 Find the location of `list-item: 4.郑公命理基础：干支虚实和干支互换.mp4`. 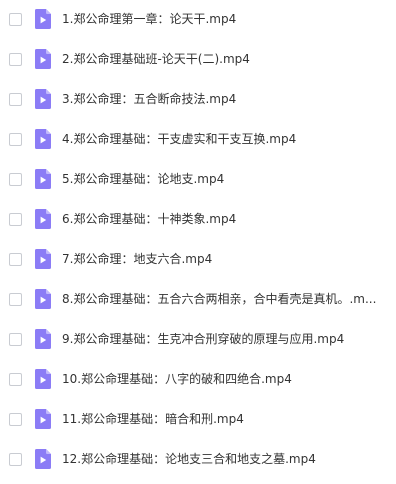

list-item: 4.郑公命理基础：干支虚实和干支互换.mp4 is located at coordinates (198, 140).